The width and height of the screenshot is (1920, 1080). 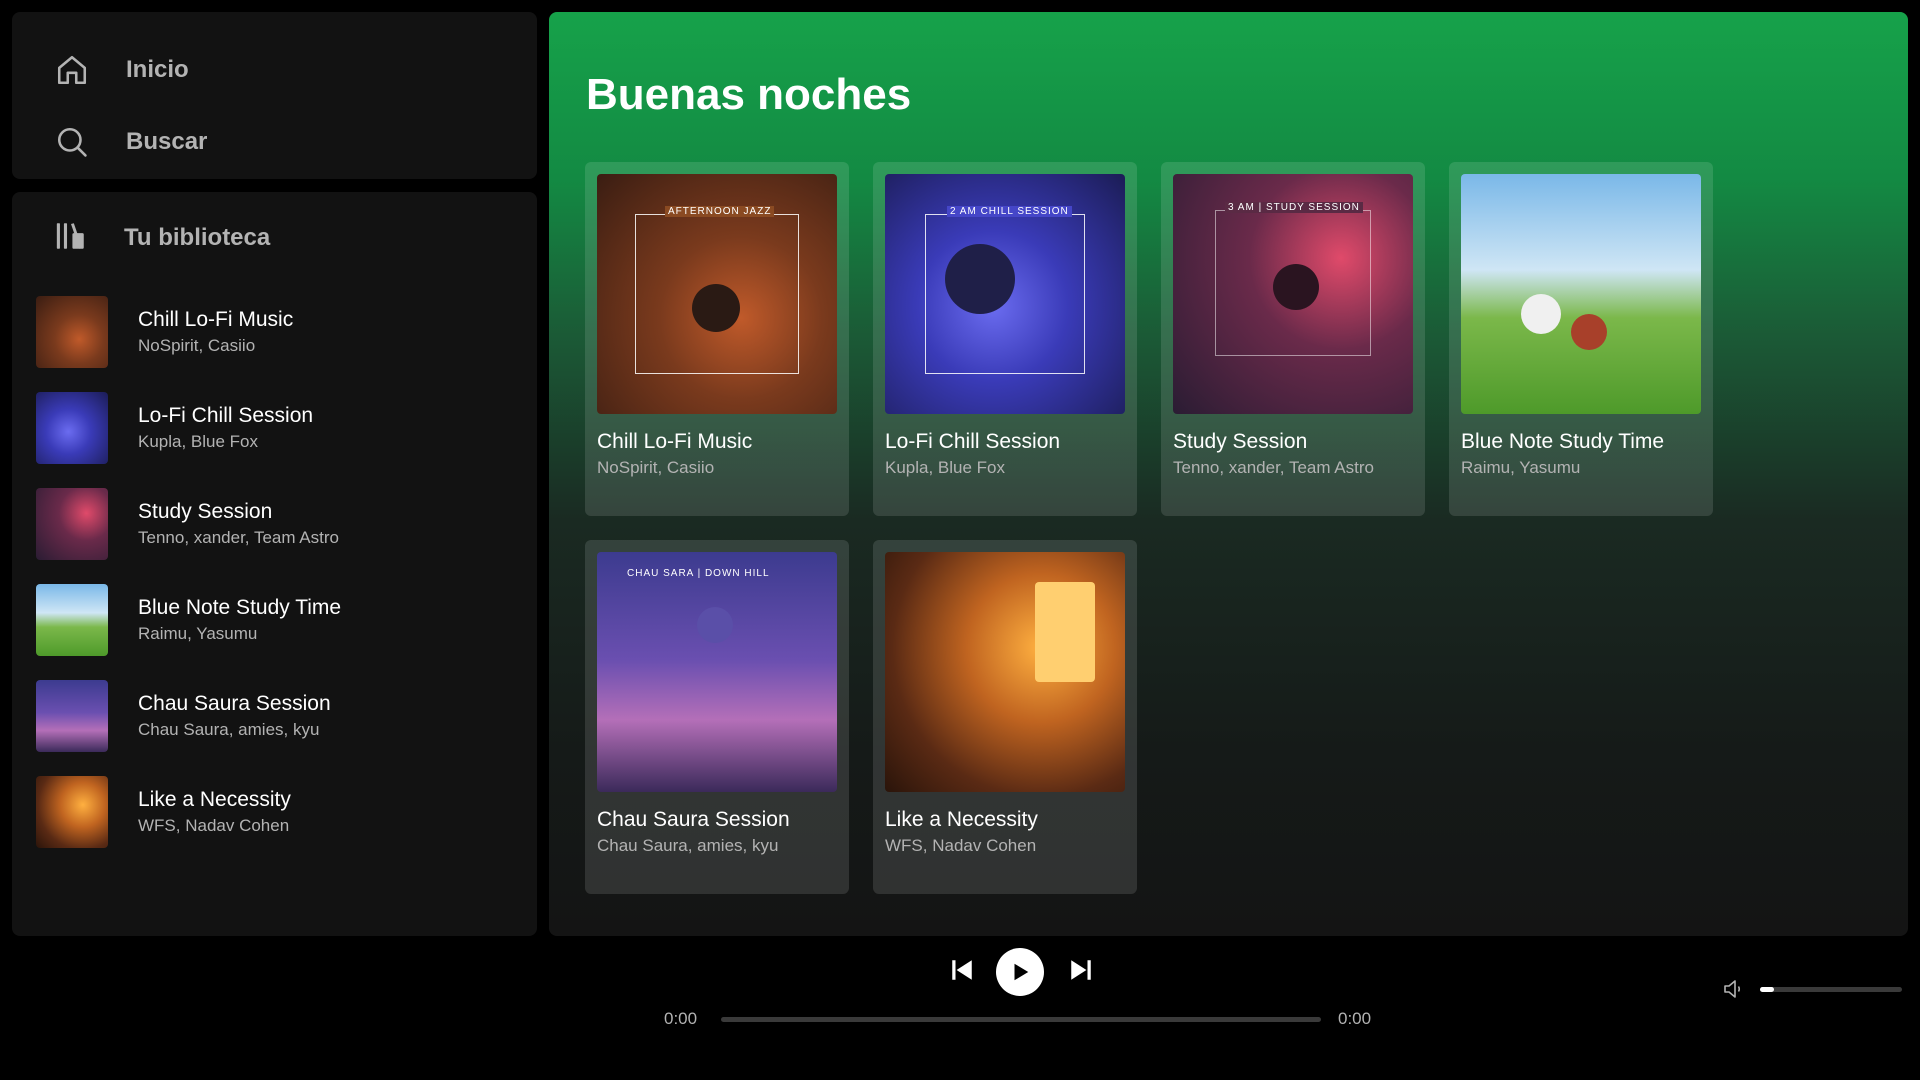 I want to click on cover-text: CHAU SARA | DOWN HILL, so click(x=698, y=573).